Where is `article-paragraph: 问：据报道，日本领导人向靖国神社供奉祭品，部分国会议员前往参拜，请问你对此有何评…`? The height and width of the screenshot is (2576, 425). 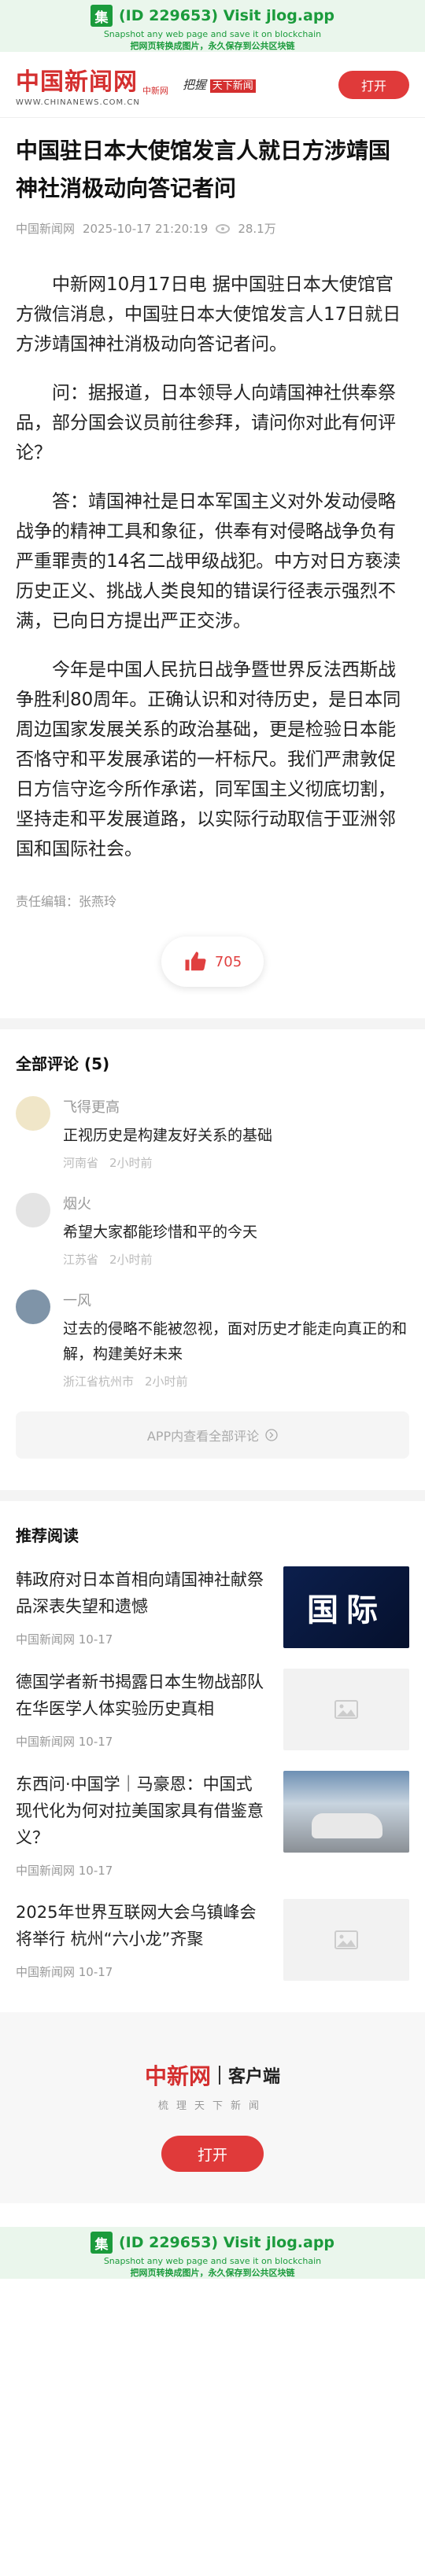
article-paragraph: 问：据报道，日本领导人向靖国神社供奉祭品，部分国会议员前往参拜，请问你对此有何评… is located at coordinates (206, 423).